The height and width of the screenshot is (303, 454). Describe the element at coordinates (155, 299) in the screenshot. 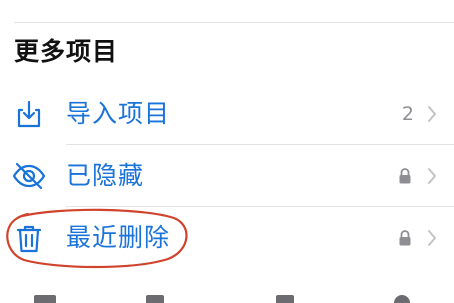

I see `tab-foryou-icon` at that location.